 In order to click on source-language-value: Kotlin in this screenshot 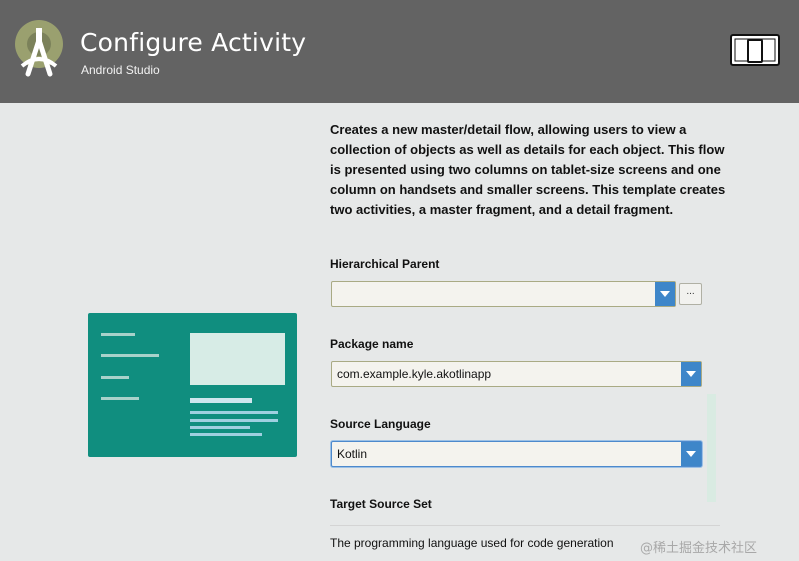, I will do `click(352, 454)`.